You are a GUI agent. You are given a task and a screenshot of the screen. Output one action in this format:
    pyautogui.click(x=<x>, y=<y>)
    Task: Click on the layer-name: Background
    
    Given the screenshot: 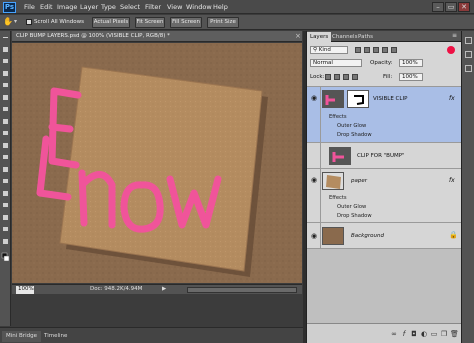 What is the action you would take?
    pyautogui.click(x=367, y=236)
    